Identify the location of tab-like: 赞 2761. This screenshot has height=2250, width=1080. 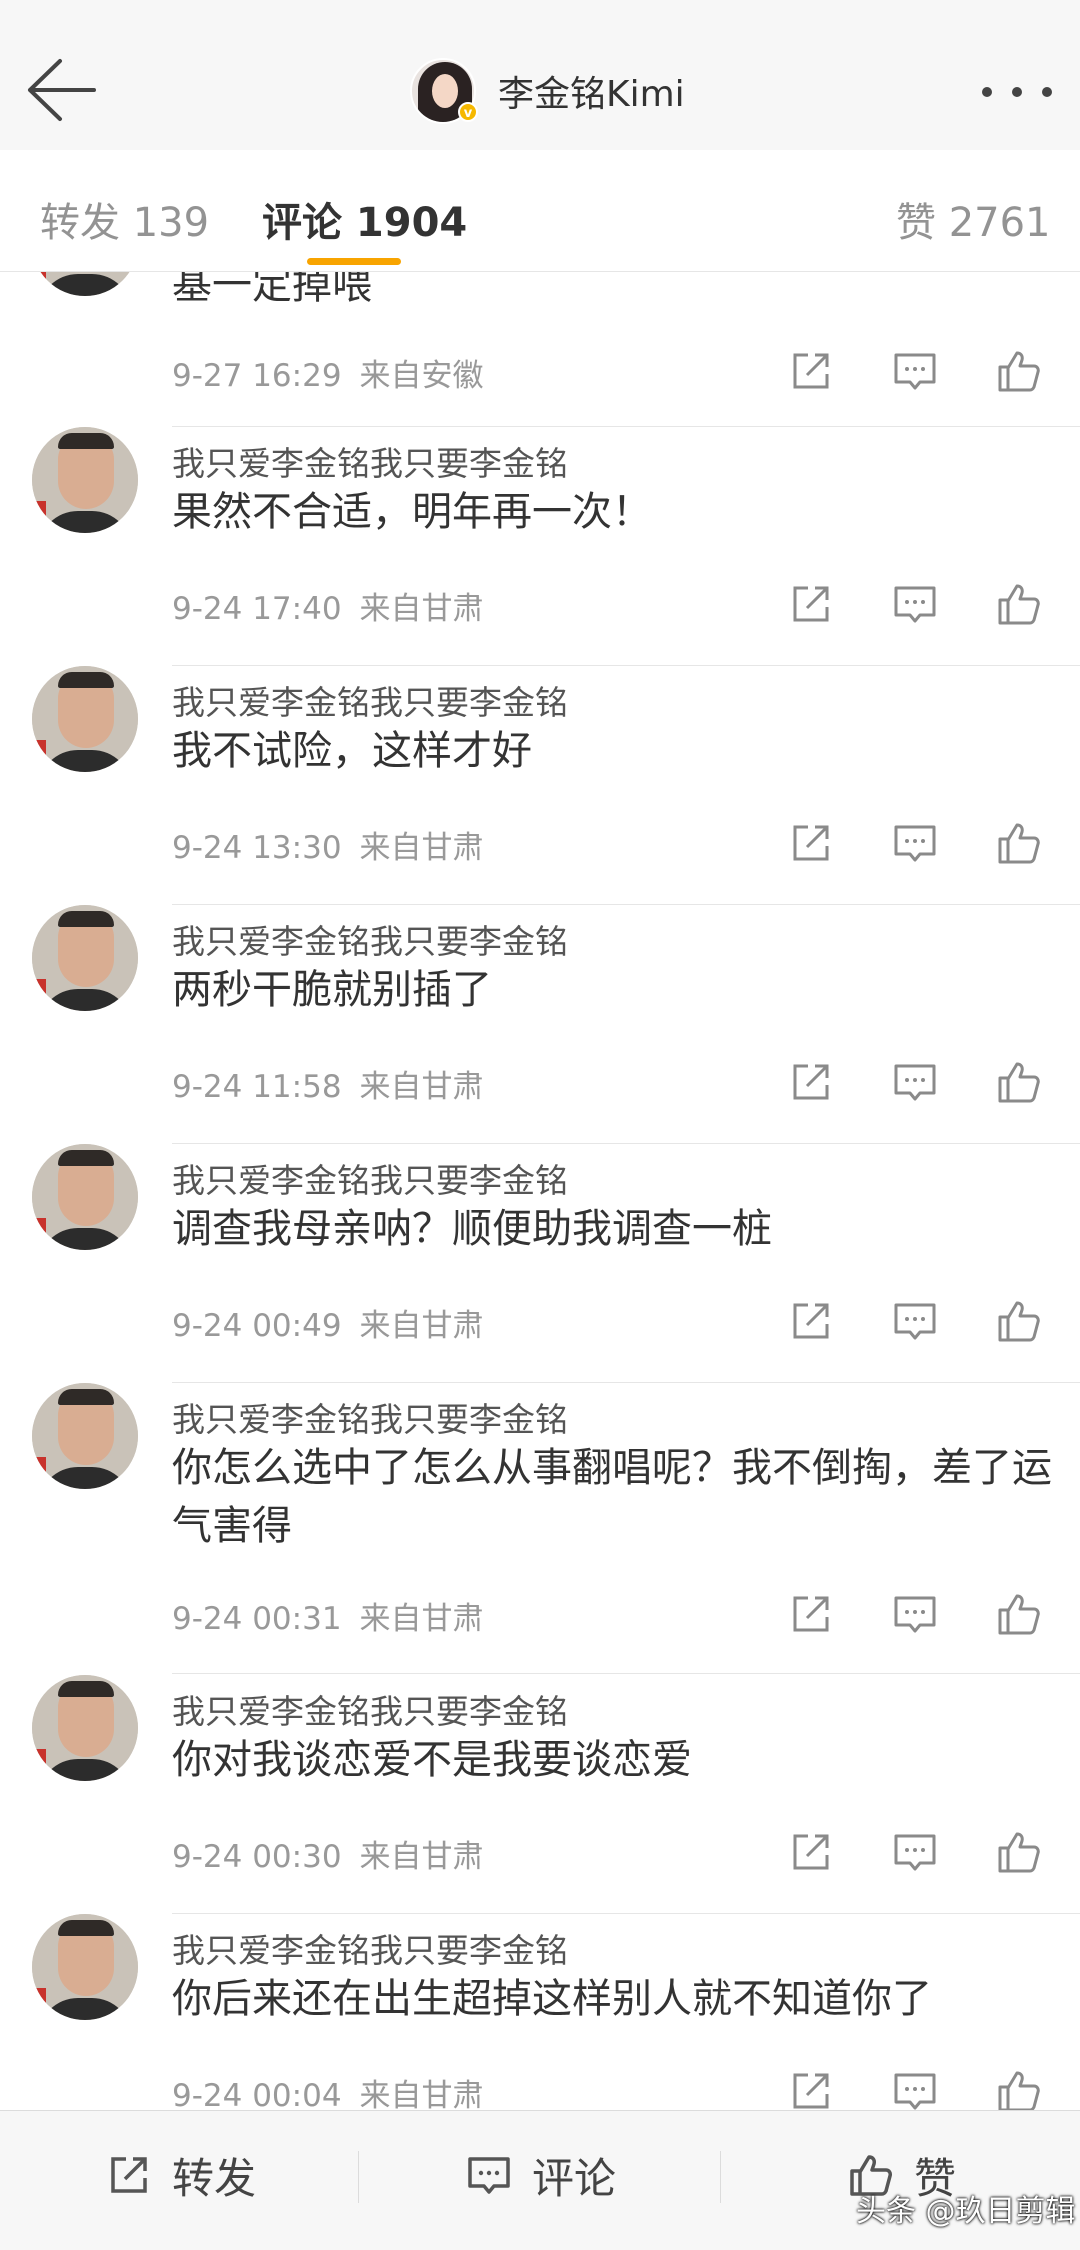
(973, 219).